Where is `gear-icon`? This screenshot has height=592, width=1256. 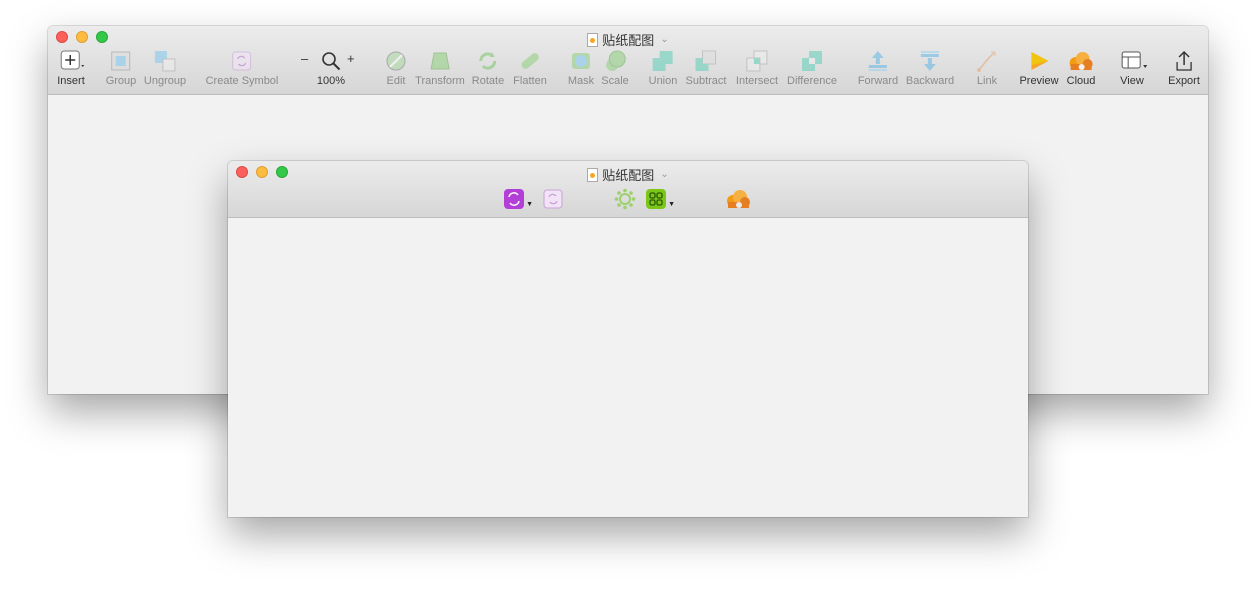
gear-icon is located at coordinates (625, 199).